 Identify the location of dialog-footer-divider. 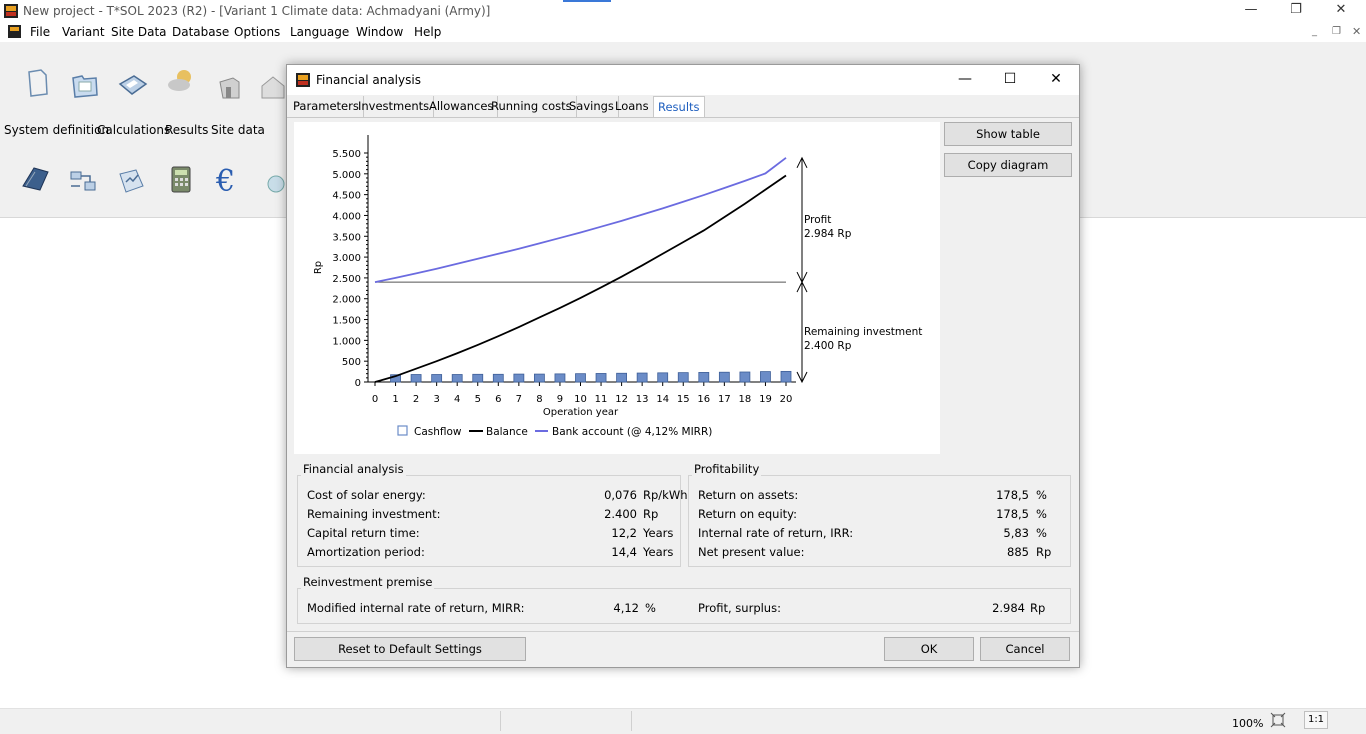
(683, 631).